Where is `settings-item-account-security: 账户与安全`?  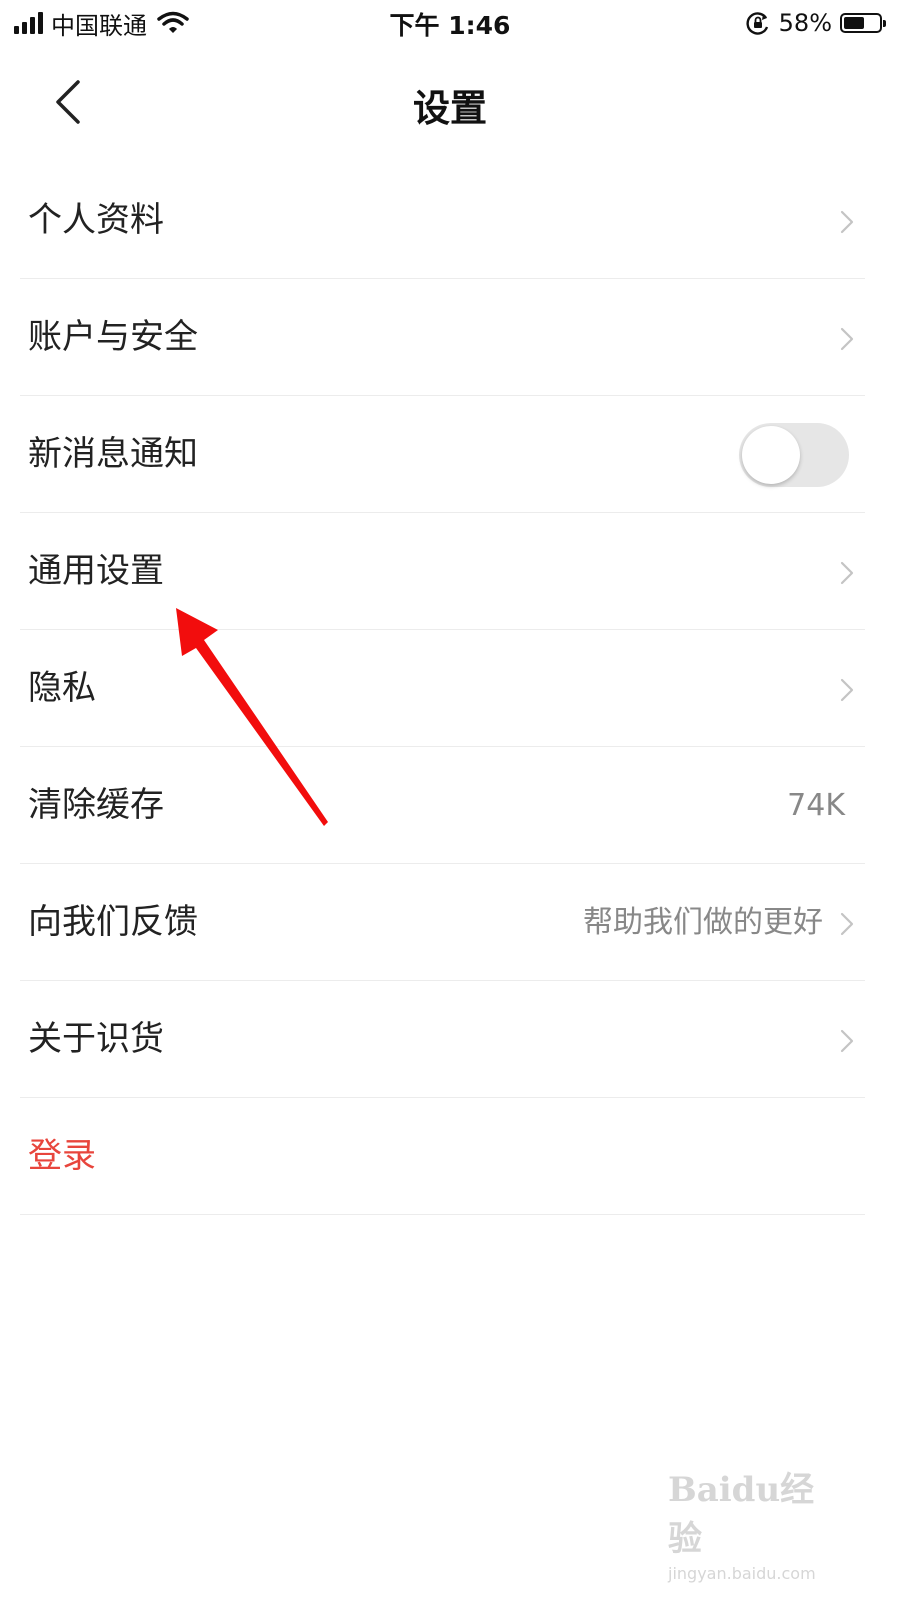
settings-item-account-security: 账户与安全 is located at coordinates (442, 337).